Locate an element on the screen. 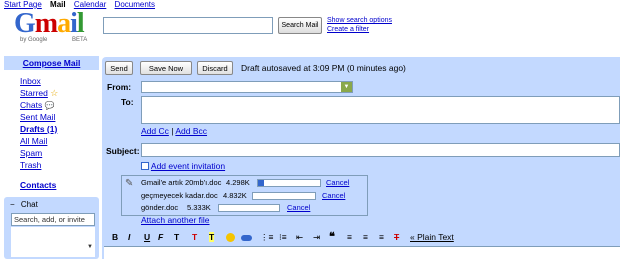 The image size is (620, 259). sidebar-item-label: Starred is located at coordinates (34, 93).